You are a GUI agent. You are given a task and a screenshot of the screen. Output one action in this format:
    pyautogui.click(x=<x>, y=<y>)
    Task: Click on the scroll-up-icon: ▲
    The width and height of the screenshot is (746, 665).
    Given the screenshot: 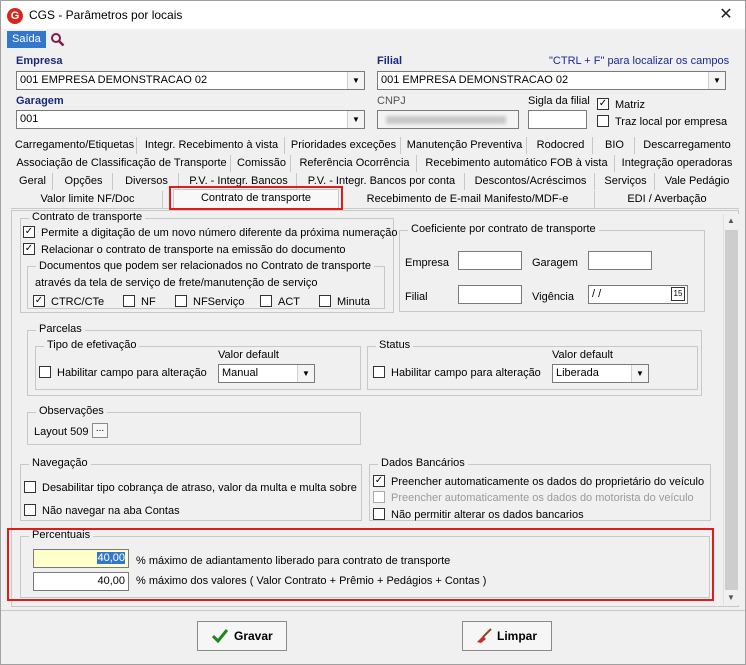 What is the action you would take?
    pyautogui.click(x=731, y=220)
    